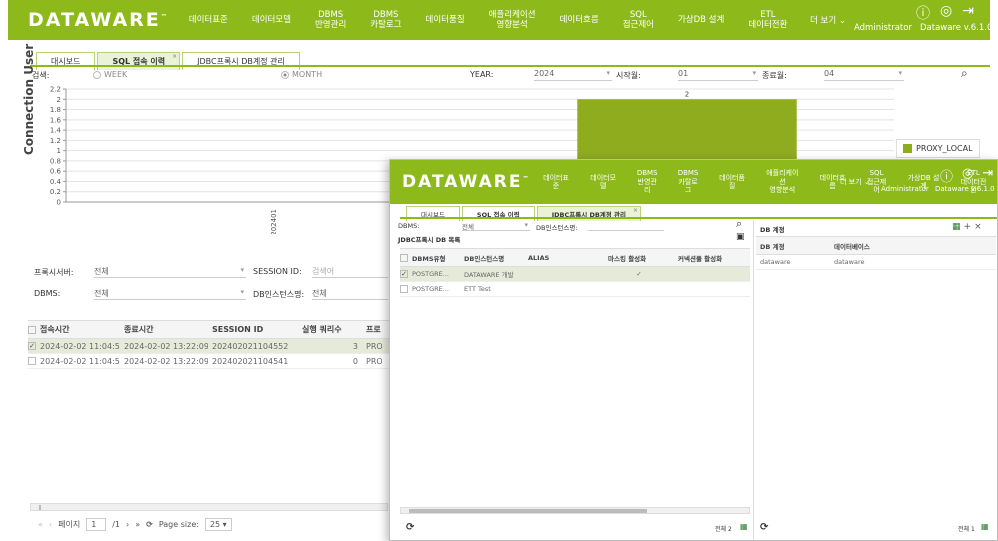 The height and width of the screenshot is (541, 998). What do you see at coordinates (910, 246) in the screenshot?
I see `column-header: 데이터베이스` at bounding box center [910, 246].